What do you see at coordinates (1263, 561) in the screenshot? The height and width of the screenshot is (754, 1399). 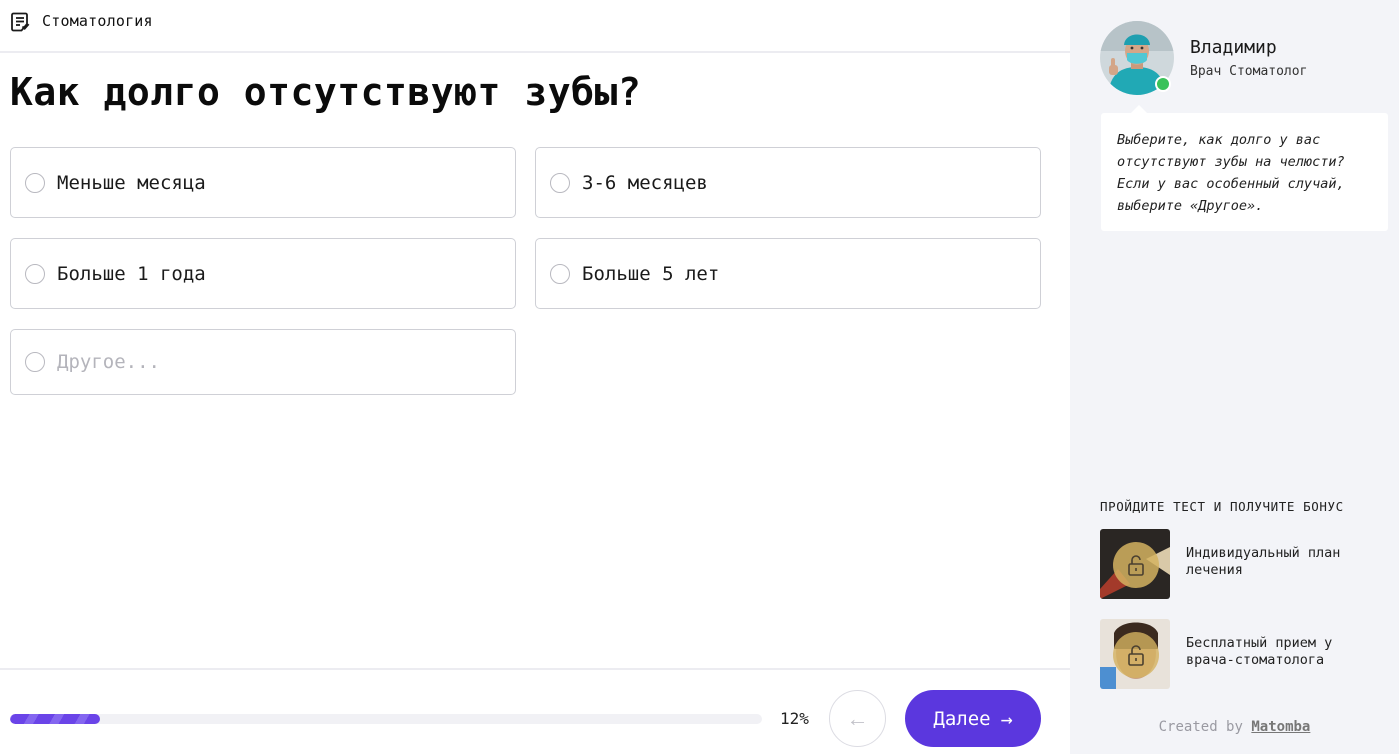 I see `bonus-label: Индивидуальный план лечения` at bounding box center [1263, 561].